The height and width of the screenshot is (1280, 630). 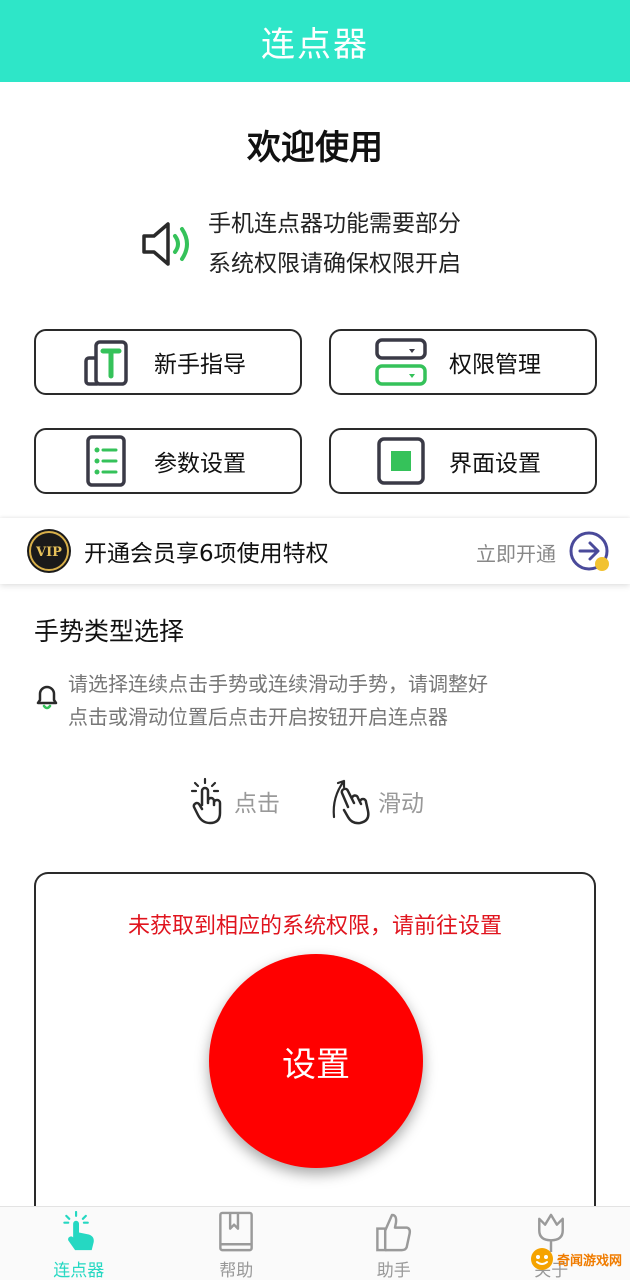 I want to click on permission-notice: 手机连点器功能需要部分 系统权限请确保权限开启, so click(x=348, y=244).